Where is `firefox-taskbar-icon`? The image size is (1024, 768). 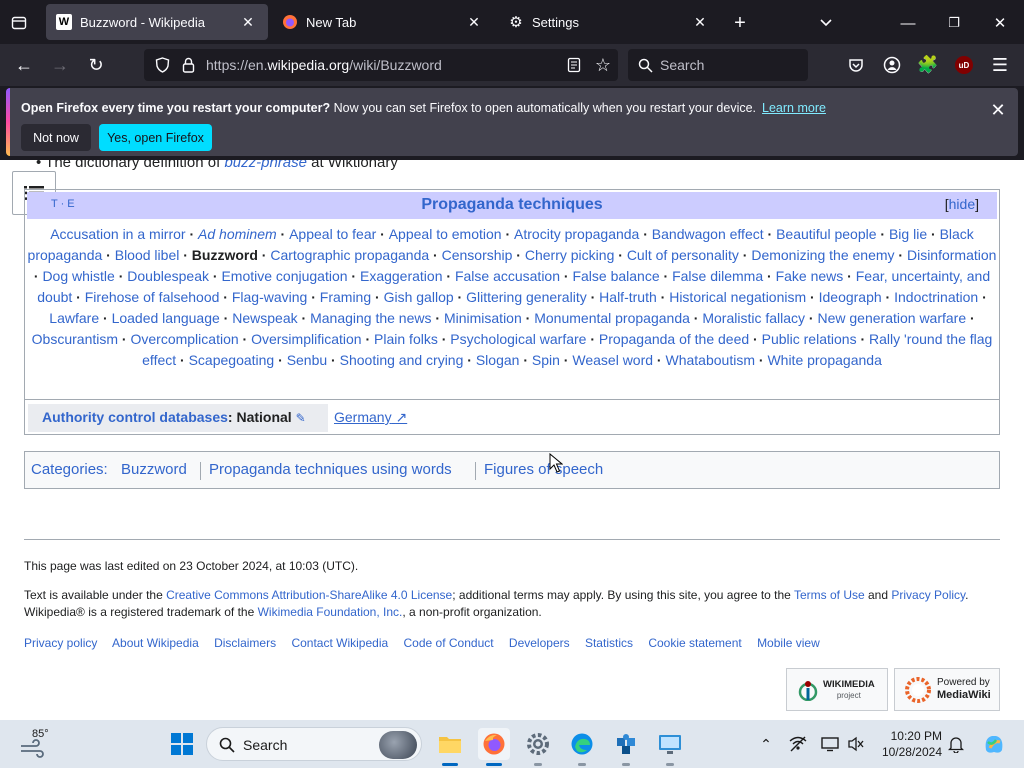
firefox-taskbar-icon is located at coordinates (494, 744).